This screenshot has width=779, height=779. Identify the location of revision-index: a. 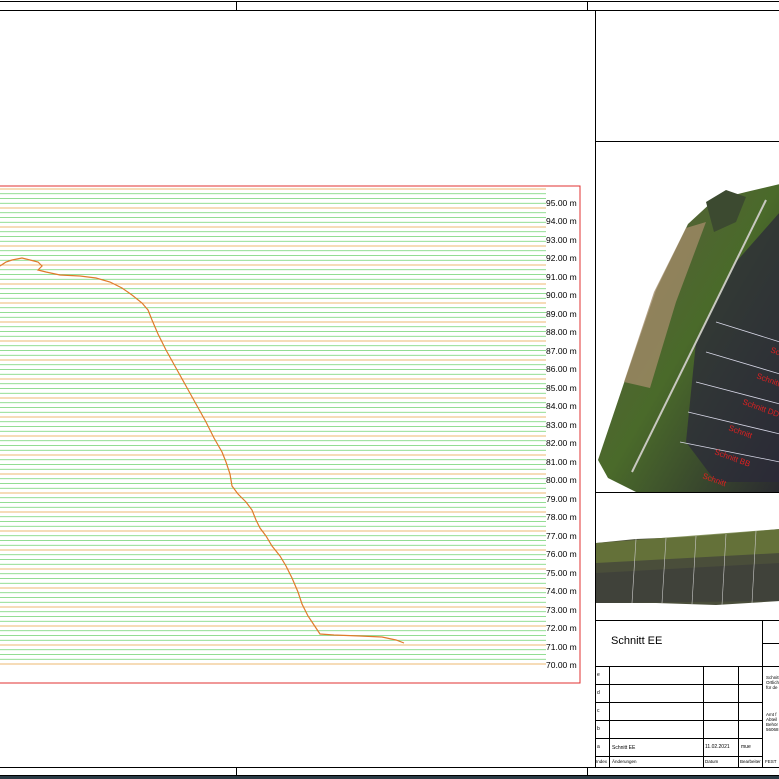
(598, 747).